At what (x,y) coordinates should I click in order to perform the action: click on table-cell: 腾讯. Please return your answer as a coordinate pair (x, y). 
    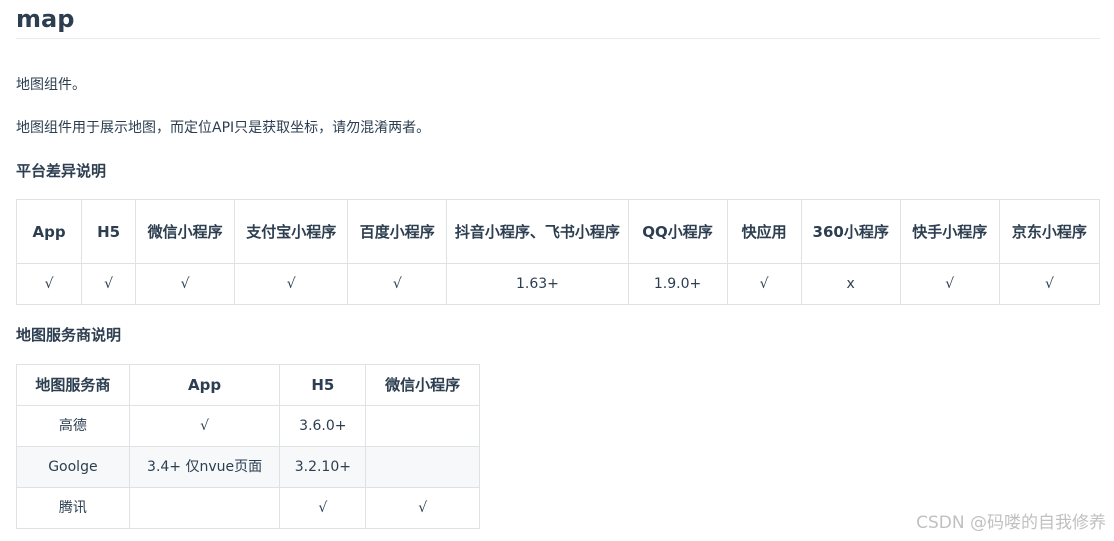
    Looking at the image, I should click on (73, 508).